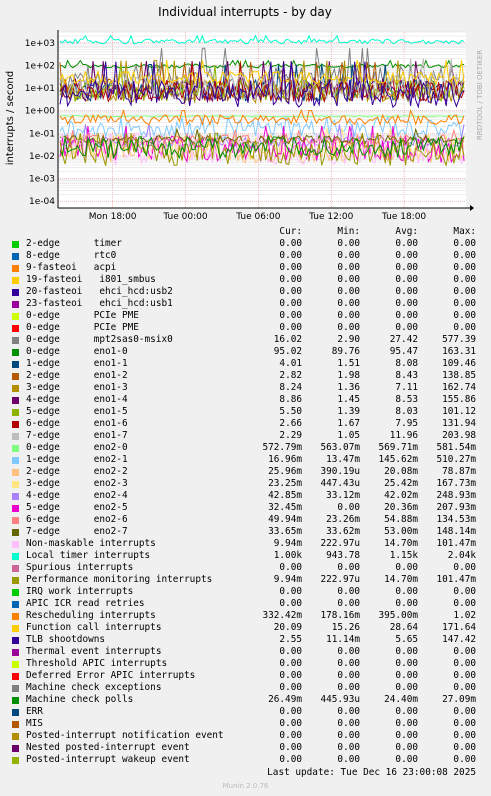 This screenshot has width=491, height=796. What do you see at coordinates (348, 387) in the screenshot?
I see `legend-min: 1.36` at bounding box center [348, 387].